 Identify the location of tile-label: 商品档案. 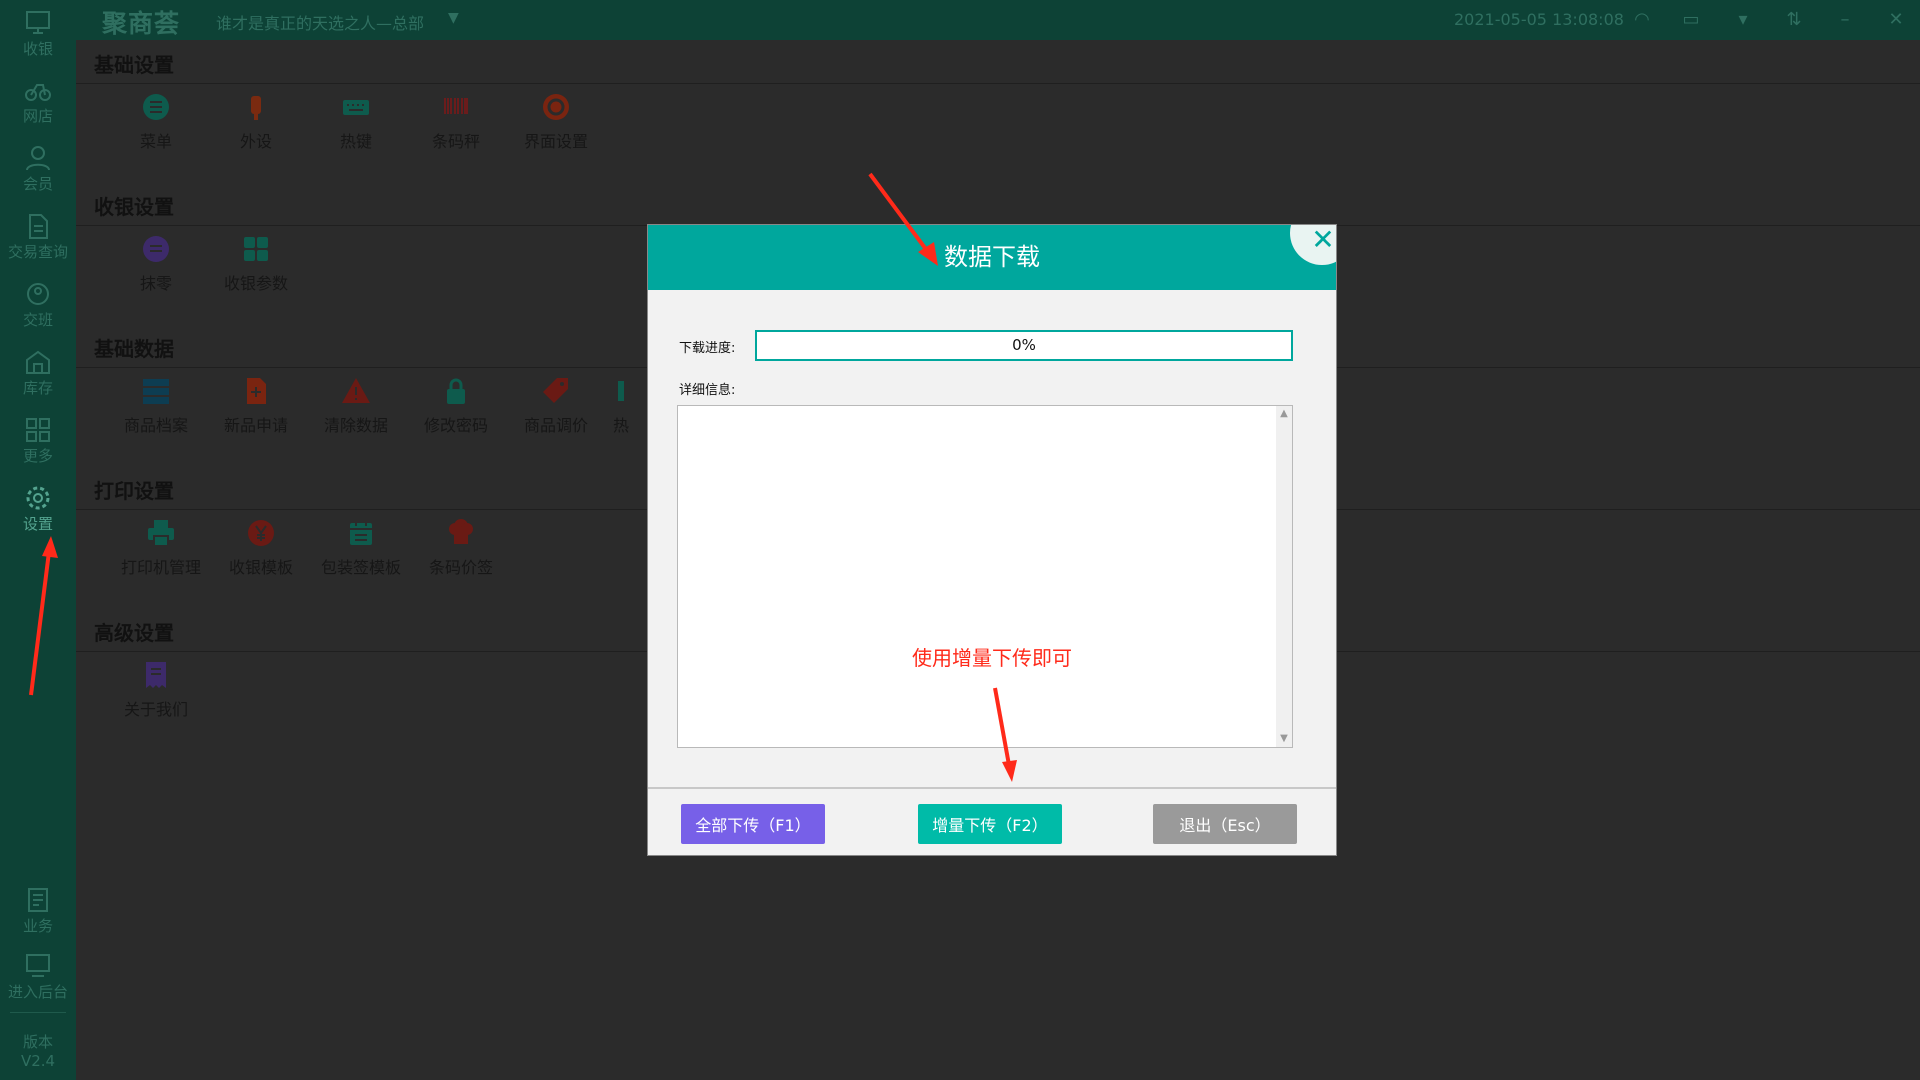
(155, 425).